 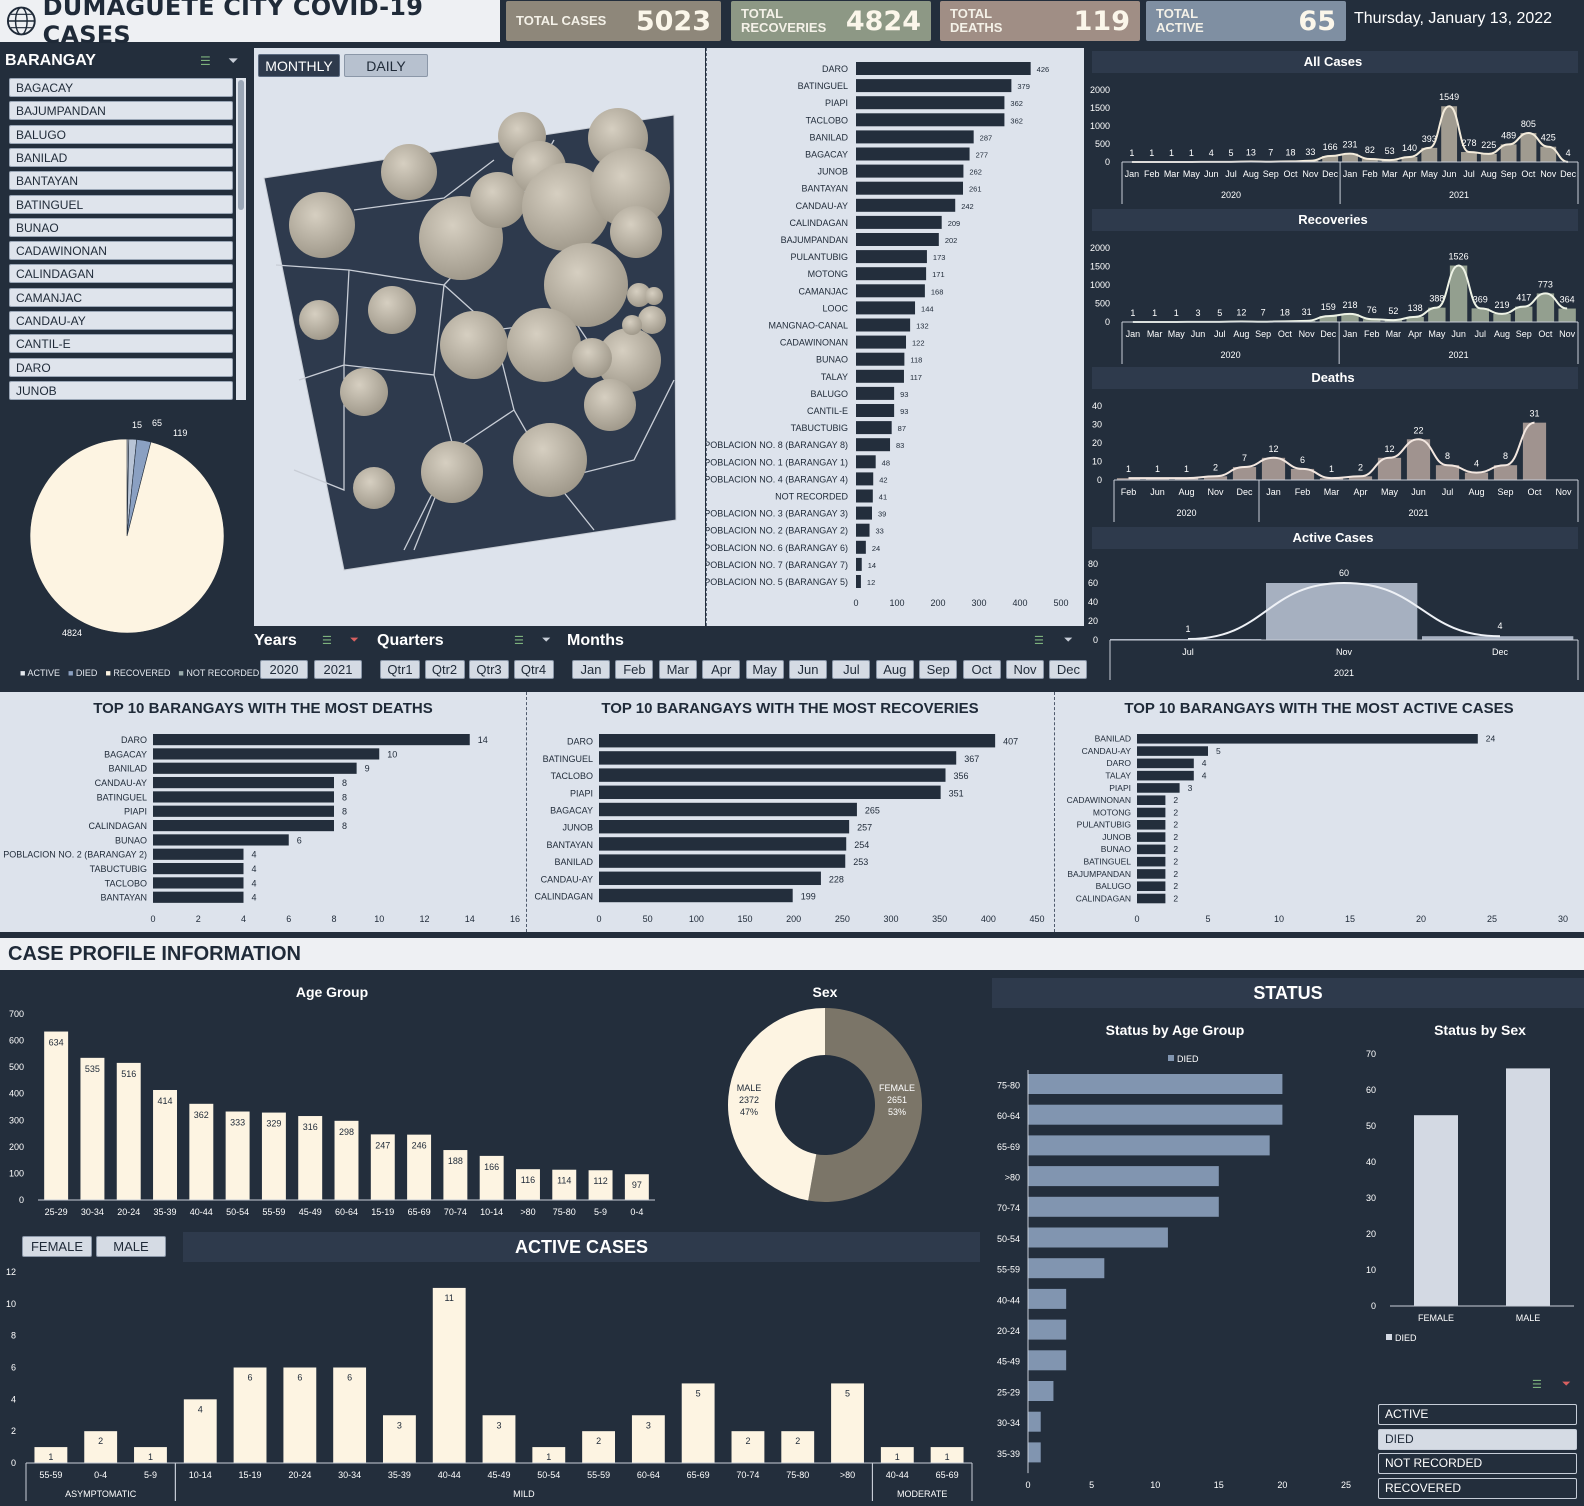 What do you see at coordinates (327, 640) in the screenshot?
I see `years-multiselect-icon: ☰` at bounding box center [327, 640].